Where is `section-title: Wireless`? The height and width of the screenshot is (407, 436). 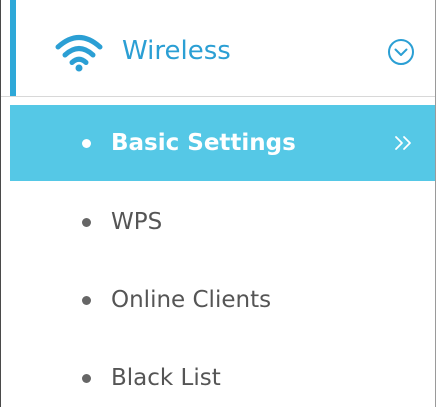
section-title: Wireless is located at coordinates (176, 51).